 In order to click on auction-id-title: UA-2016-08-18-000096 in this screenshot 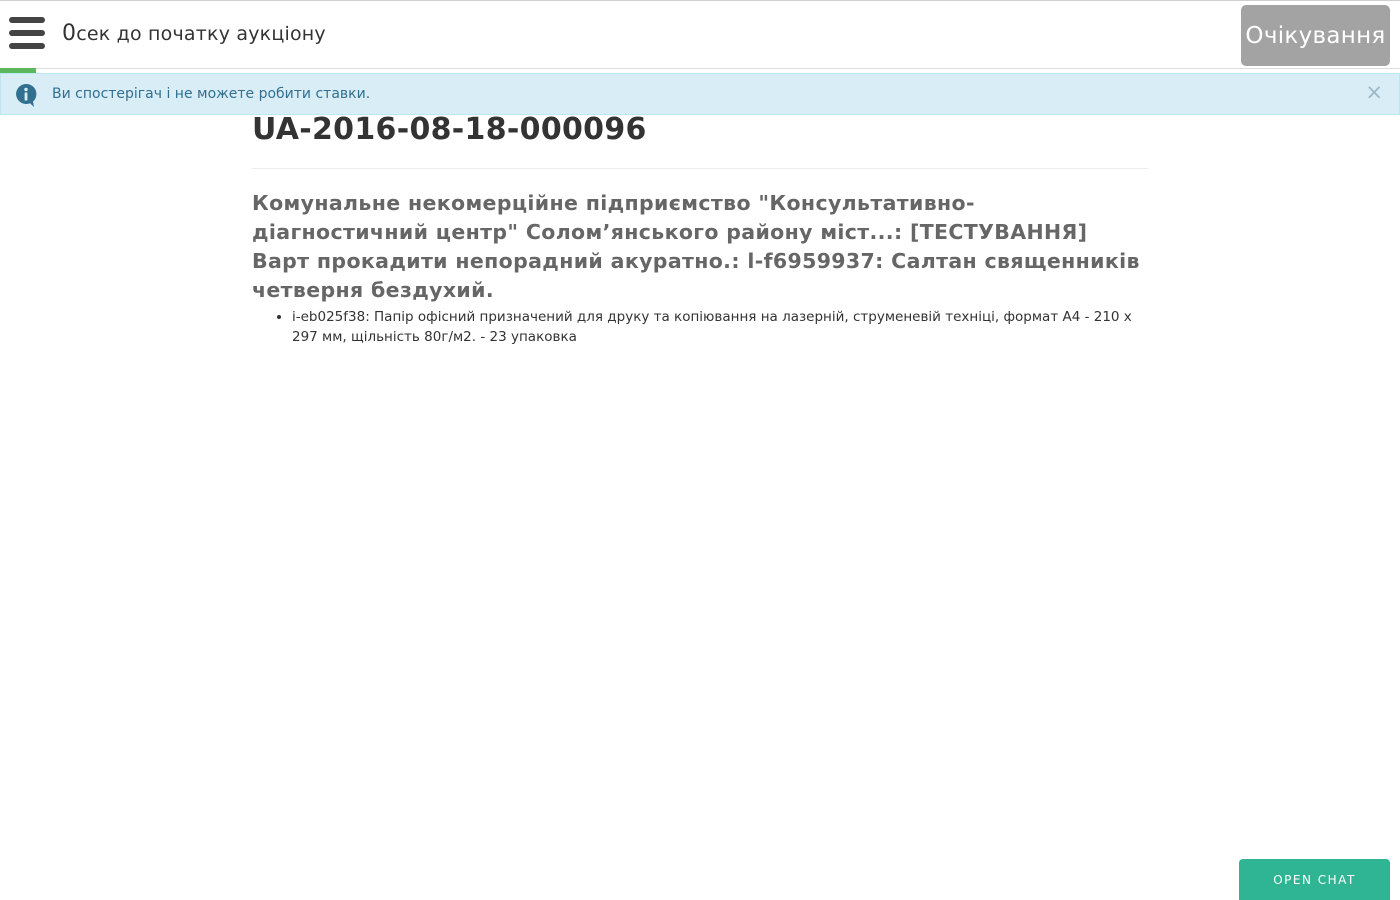, I will do `click(700, 139)`.